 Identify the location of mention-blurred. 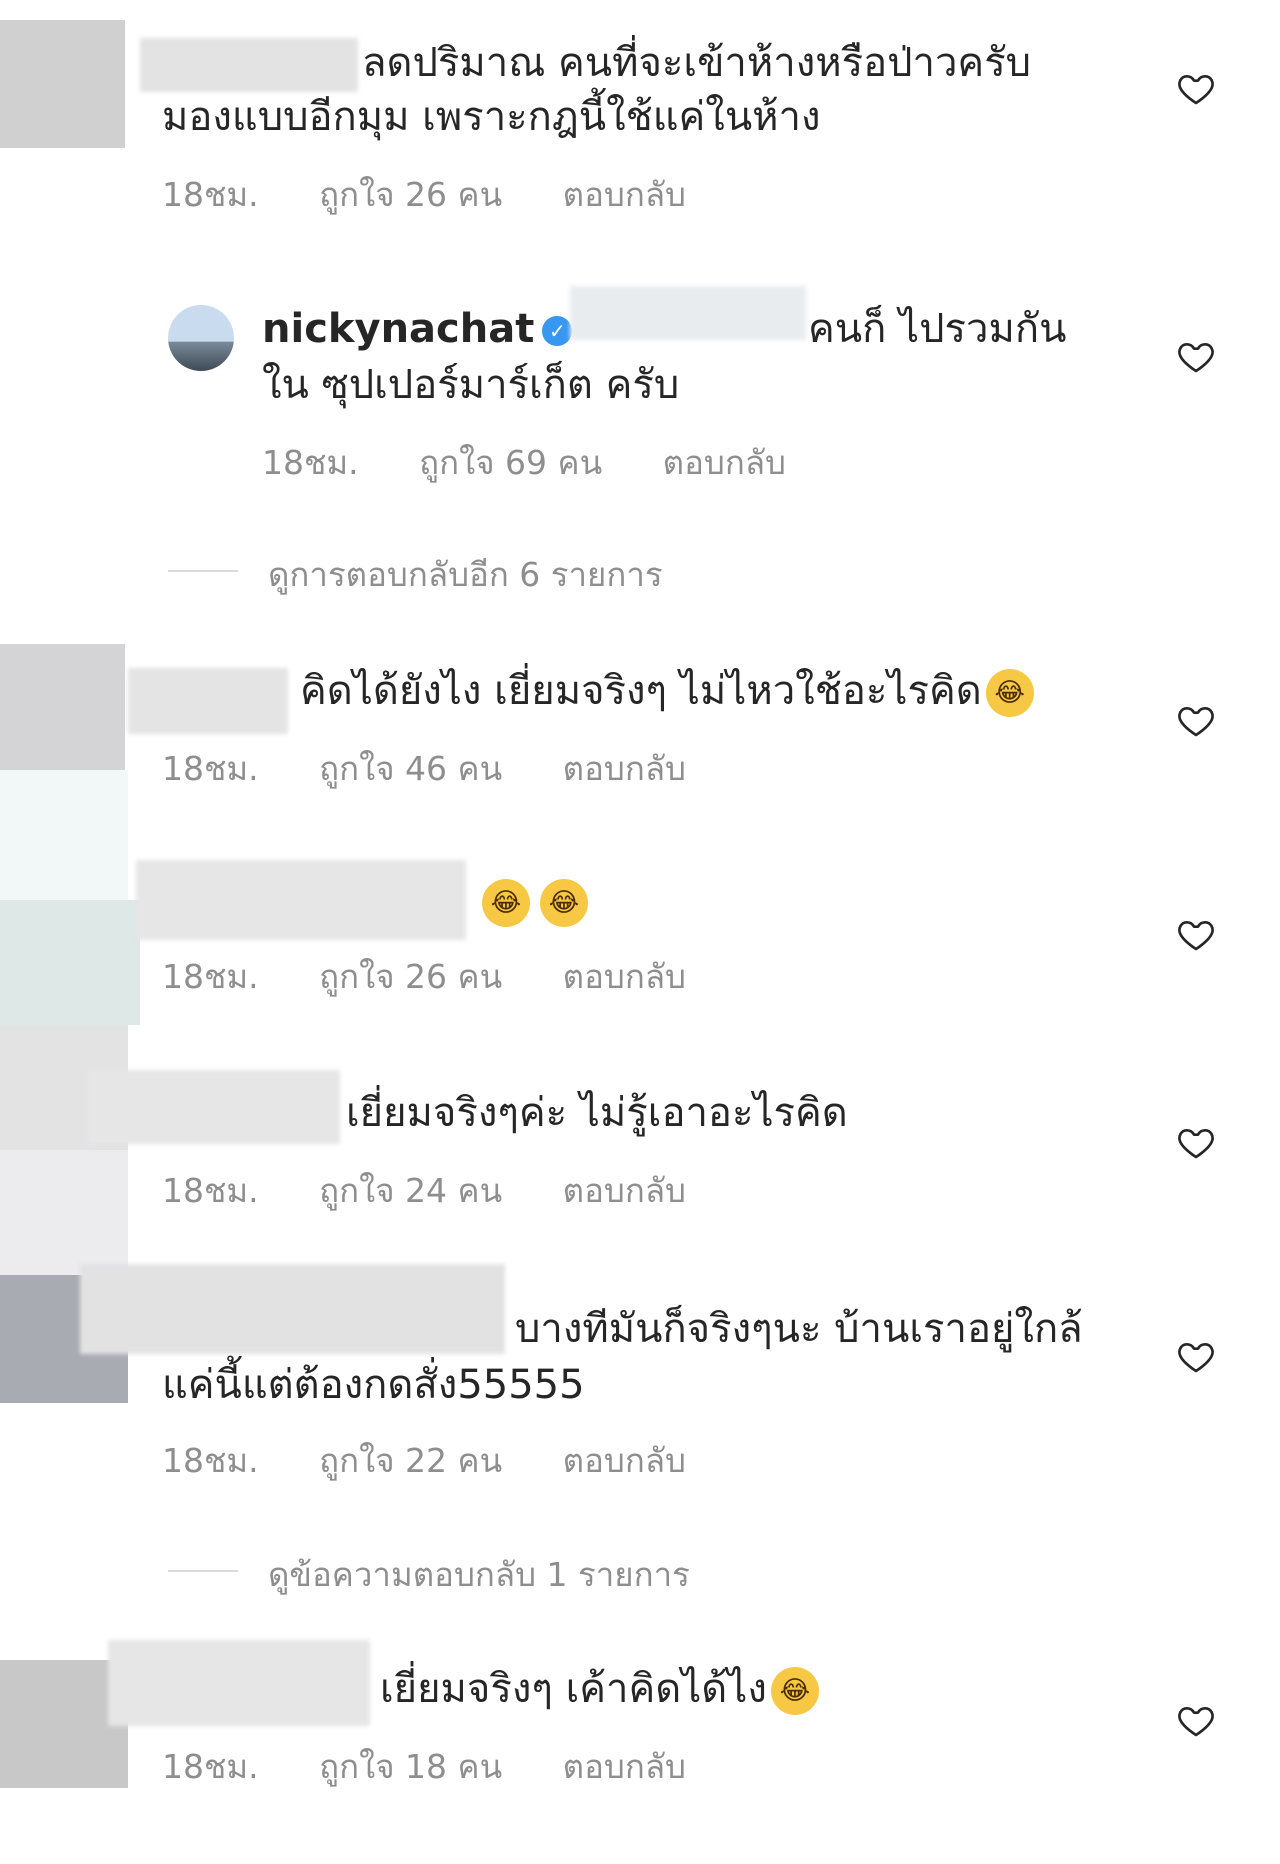
(688, 313).